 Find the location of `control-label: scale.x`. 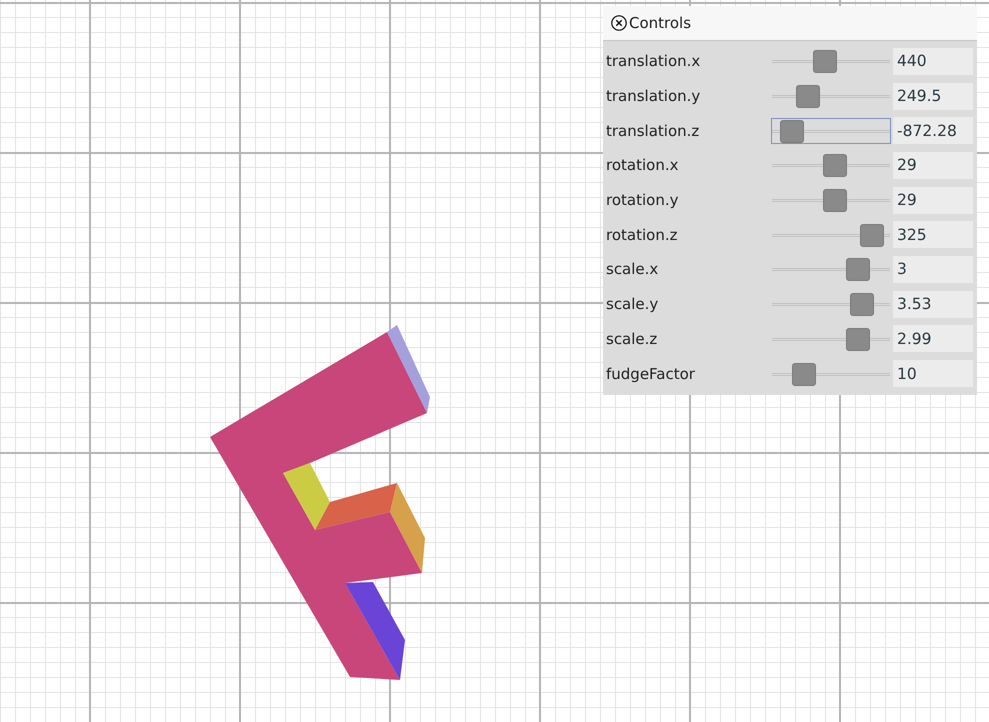

control-label: scale.x is located at coordinates (632, 269).